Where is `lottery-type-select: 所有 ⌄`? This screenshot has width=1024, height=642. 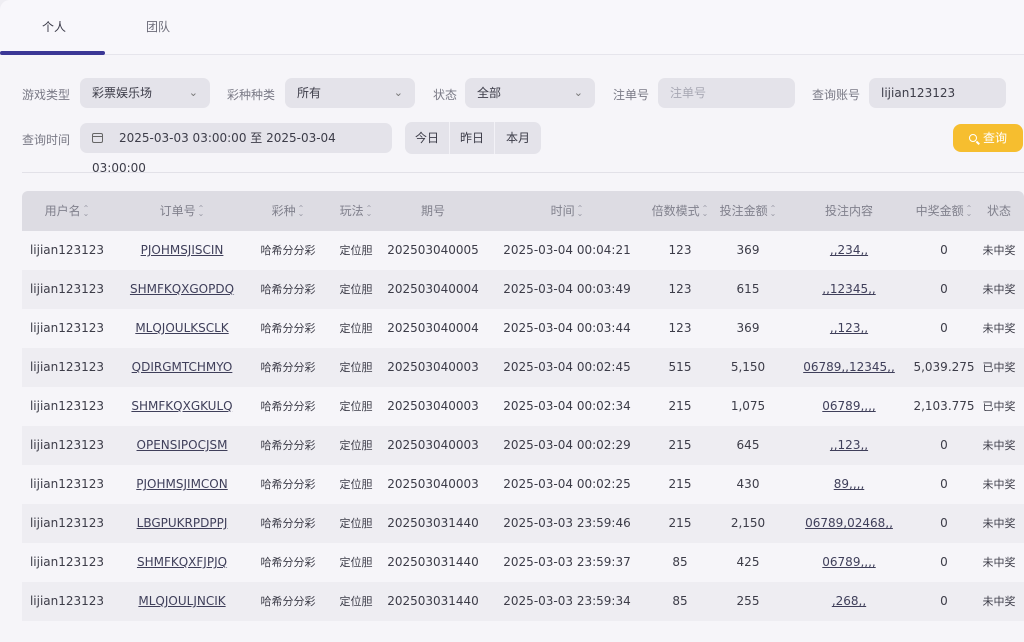
lottery-type-select: 所有 ⌄ is located at coordinates (350, 93).